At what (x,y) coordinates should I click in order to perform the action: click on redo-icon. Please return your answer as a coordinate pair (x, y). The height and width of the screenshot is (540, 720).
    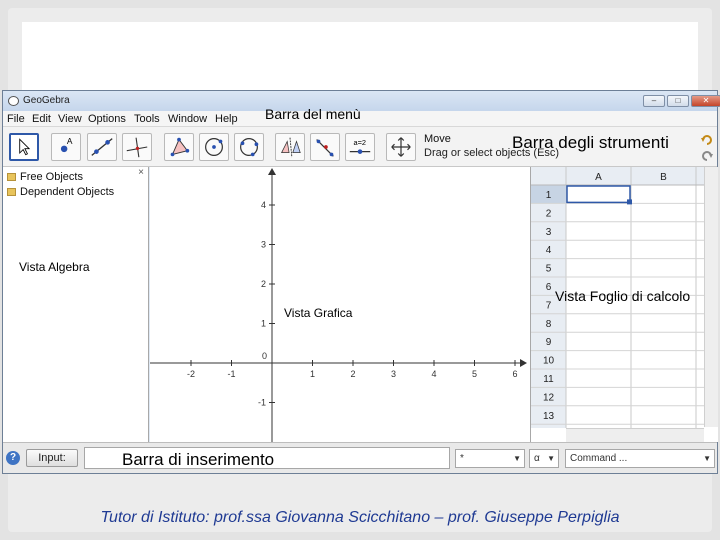
    Looking at the image, I should click on (707, 156).